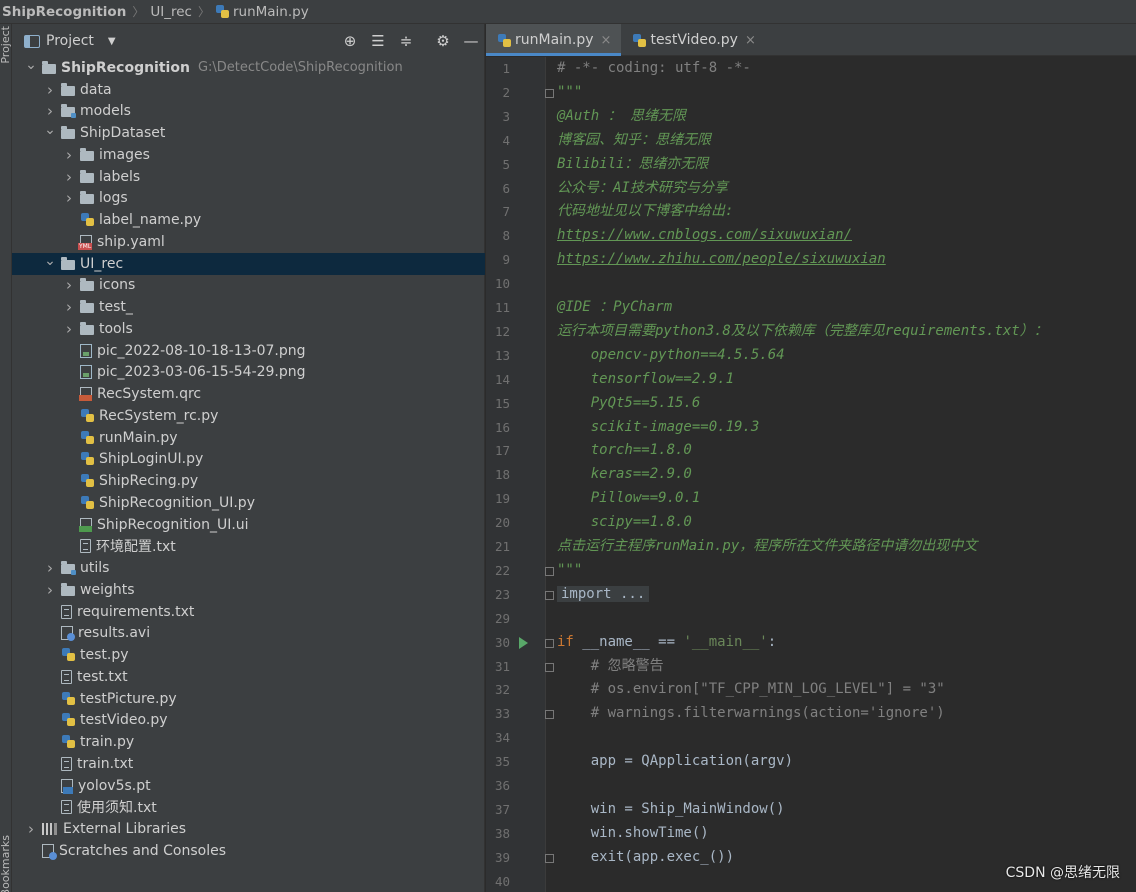  Describe the element at coordinates (248, 307) in the screenshot. I see `tree-item: › test_` at that location.